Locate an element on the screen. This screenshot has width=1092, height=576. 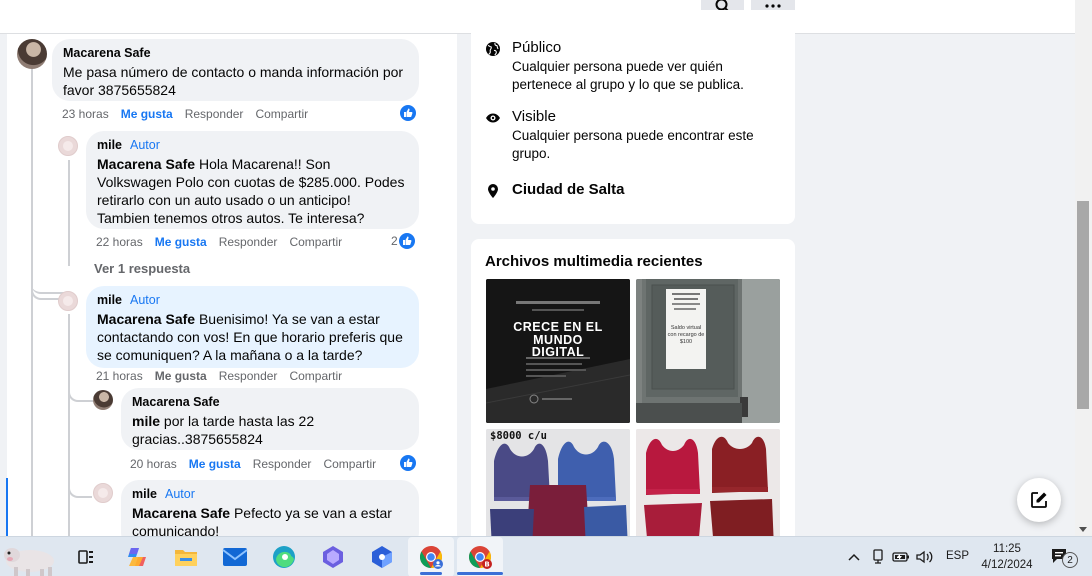
comment-actions: 20 horas Me gusta Responder Compartir is located at coordinates (253, 464).